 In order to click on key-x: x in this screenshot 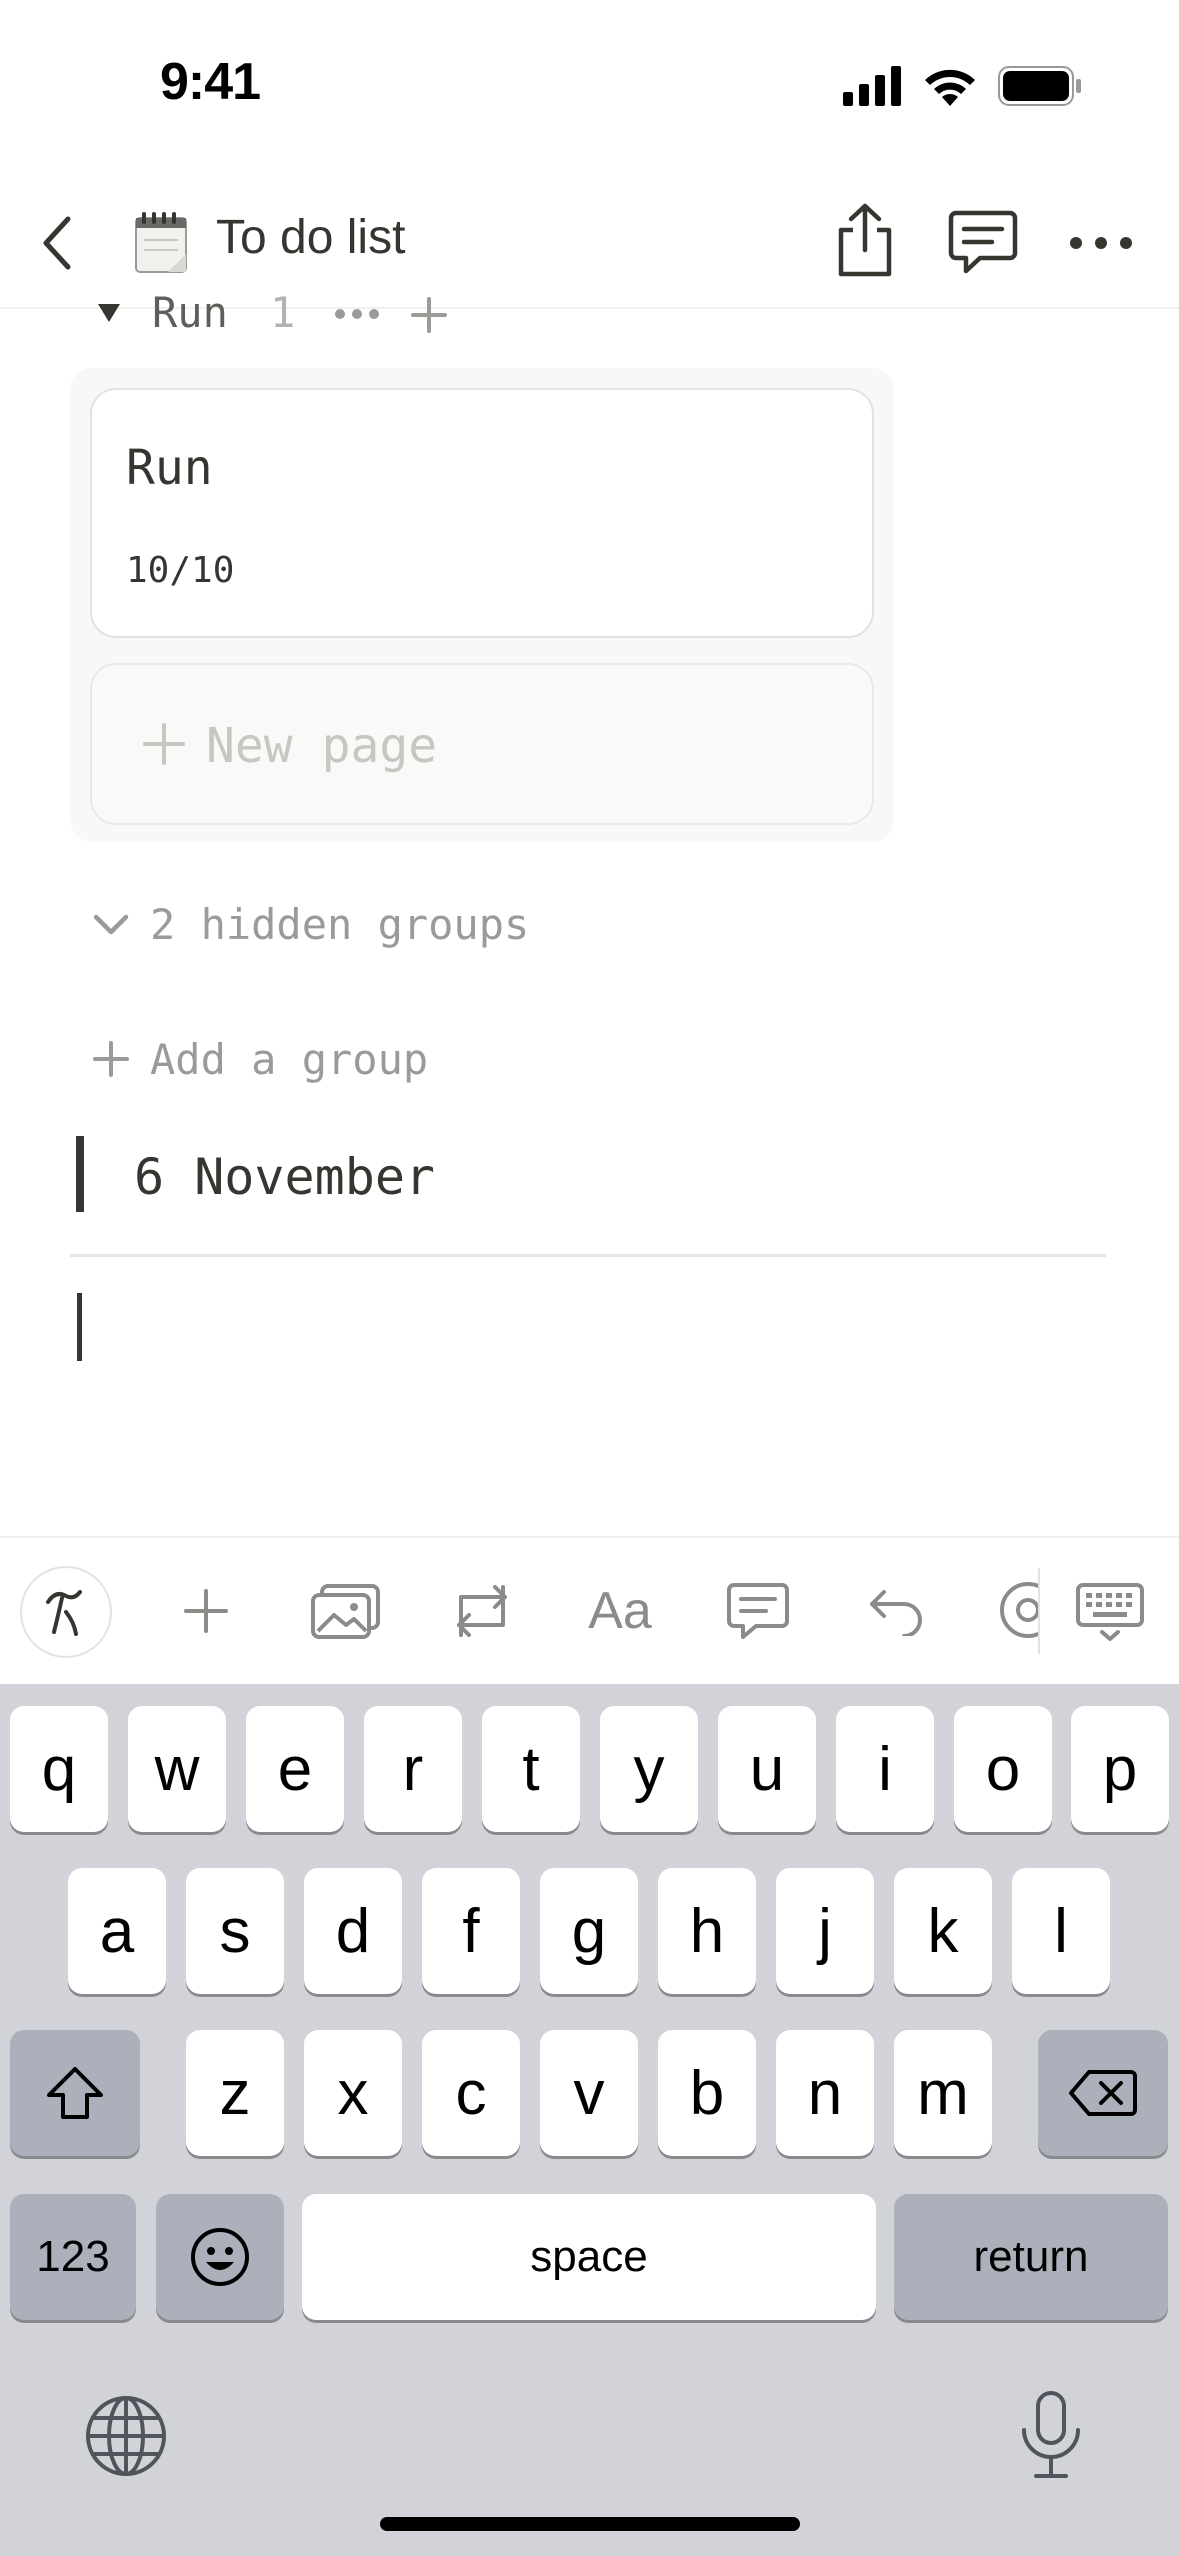, I will do `click(353, 2093)`.